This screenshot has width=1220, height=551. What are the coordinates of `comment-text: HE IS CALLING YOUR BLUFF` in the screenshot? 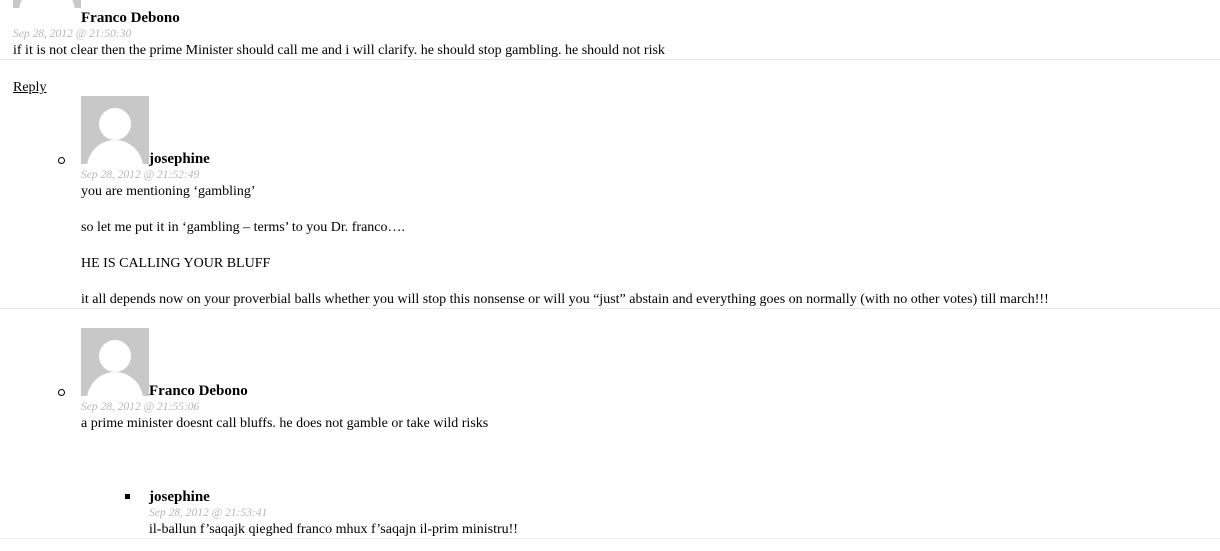 It's located at (176, 263).